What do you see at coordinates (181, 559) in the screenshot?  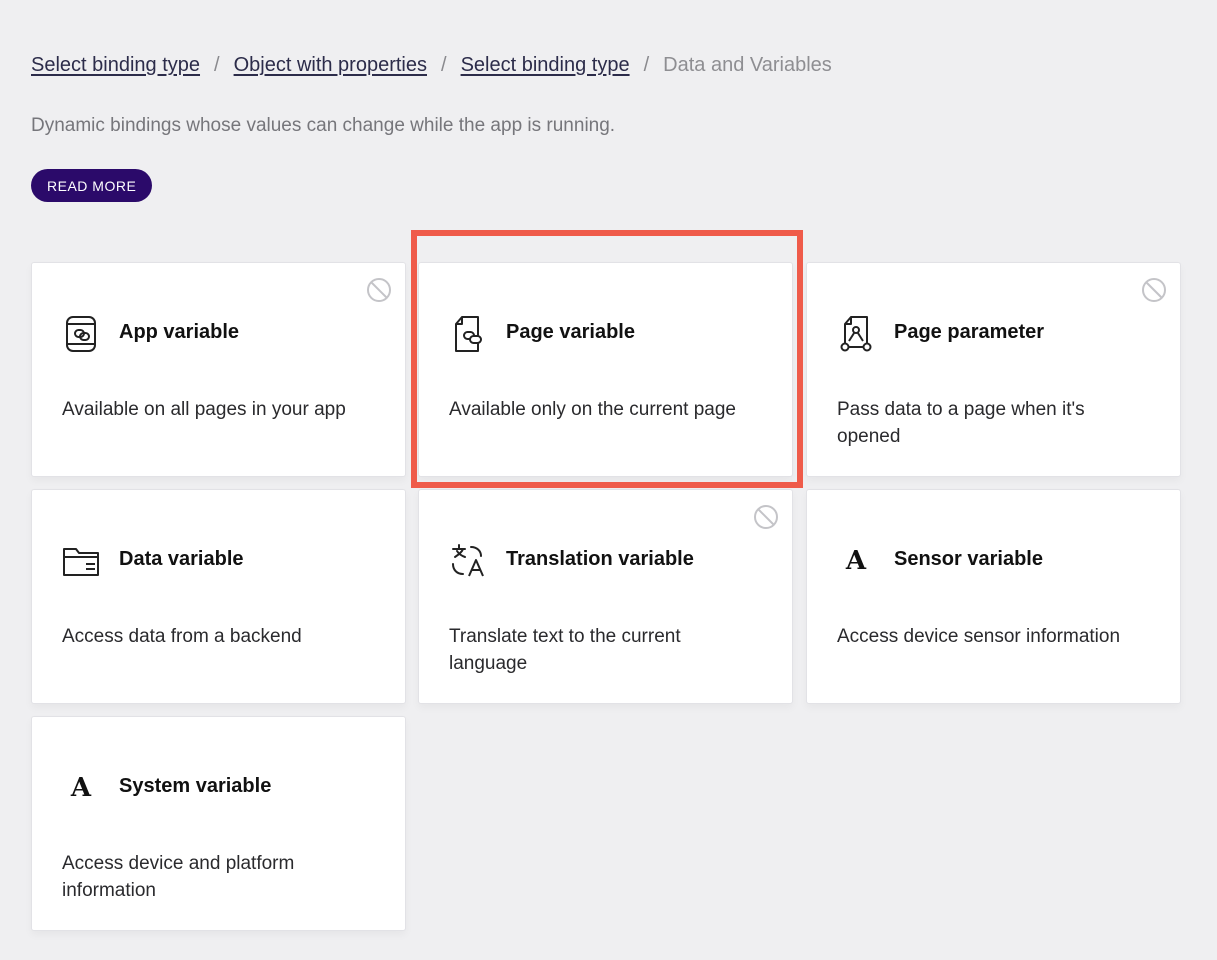 I see `card-title: Data variable` at bounding box center [181, 559].